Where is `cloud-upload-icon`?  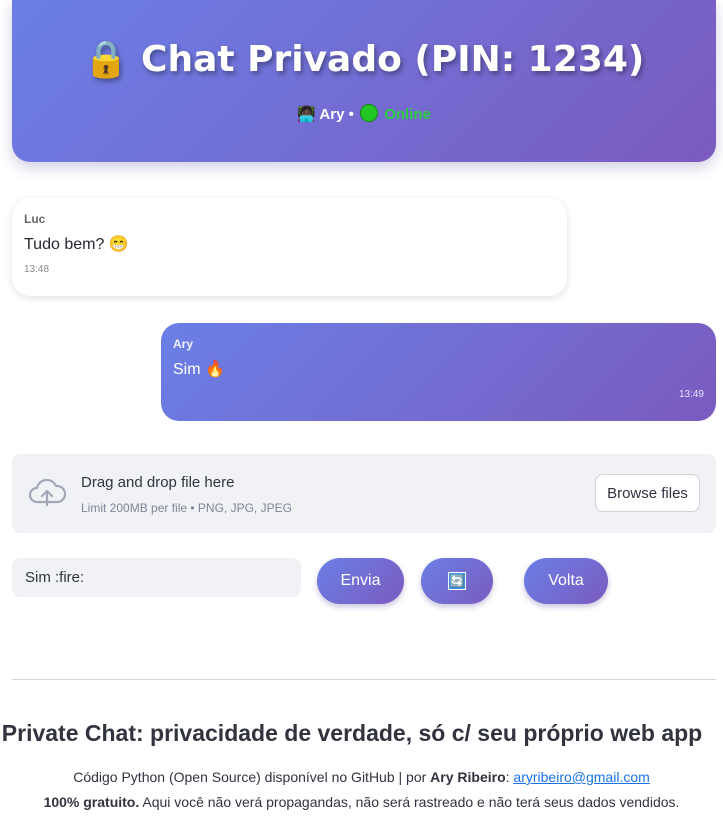 cloud-upload-icon is located at coordinates (47, 492).